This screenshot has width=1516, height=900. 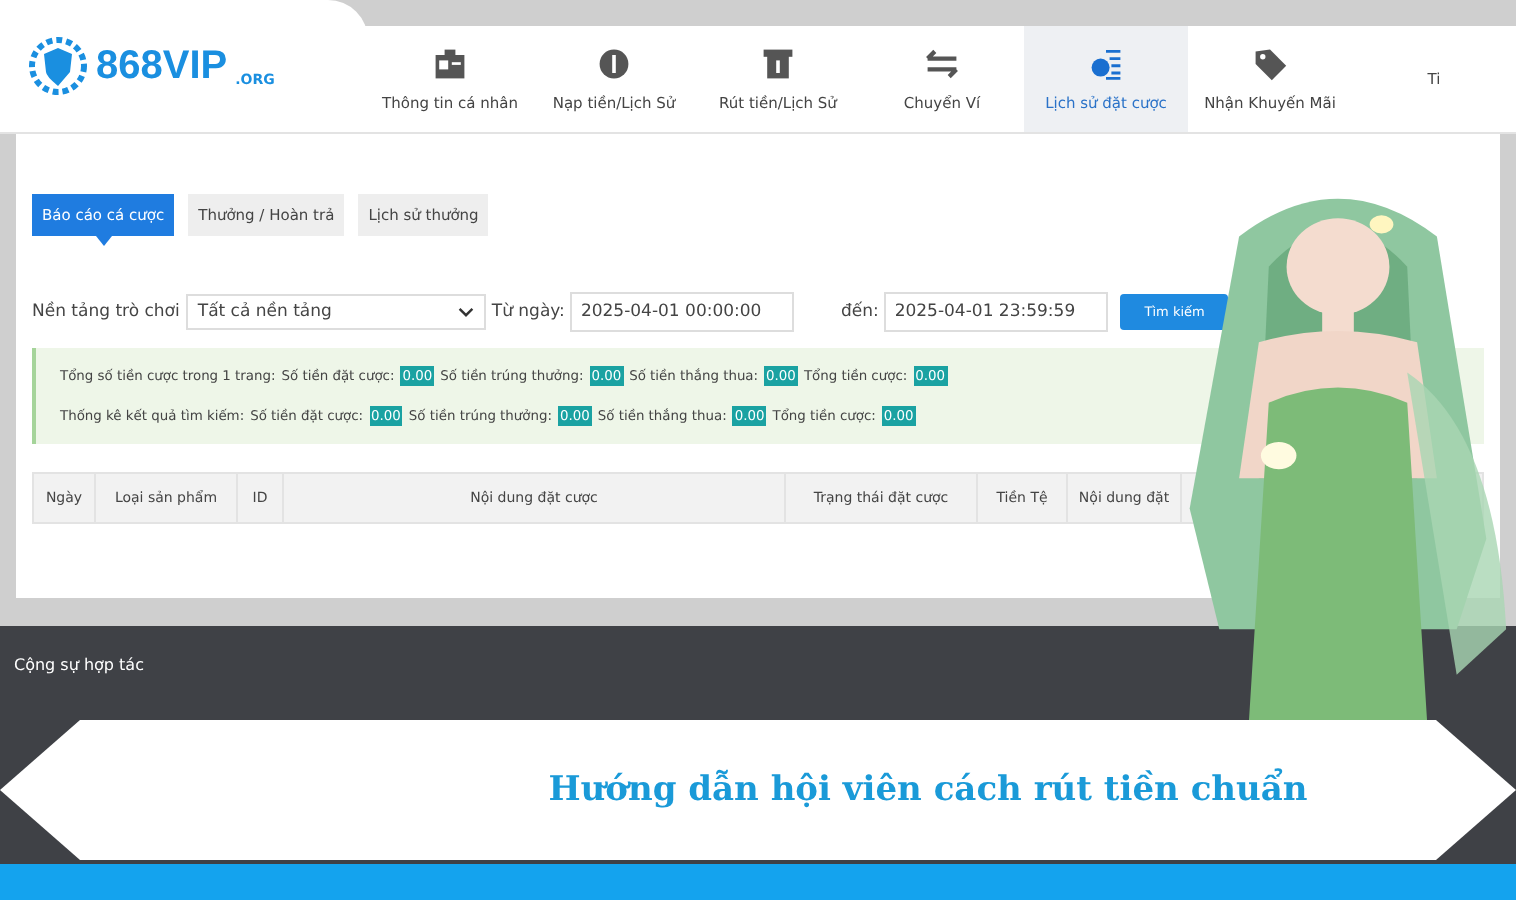 I want to click on platform-select: Tất cả nền tảng, so click(x=335, y=312).